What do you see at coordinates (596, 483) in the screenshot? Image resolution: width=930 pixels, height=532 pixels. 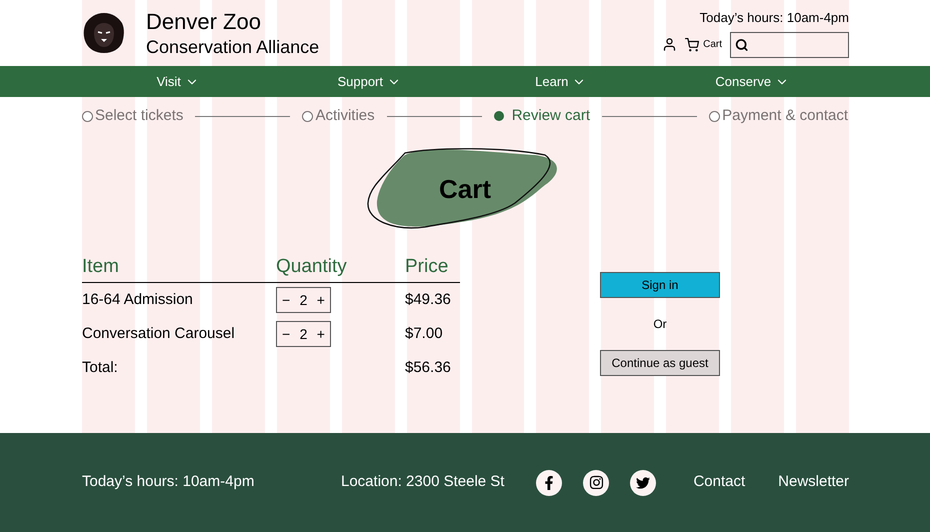 I see `instagram-icon` at bounding box center [596, 483].